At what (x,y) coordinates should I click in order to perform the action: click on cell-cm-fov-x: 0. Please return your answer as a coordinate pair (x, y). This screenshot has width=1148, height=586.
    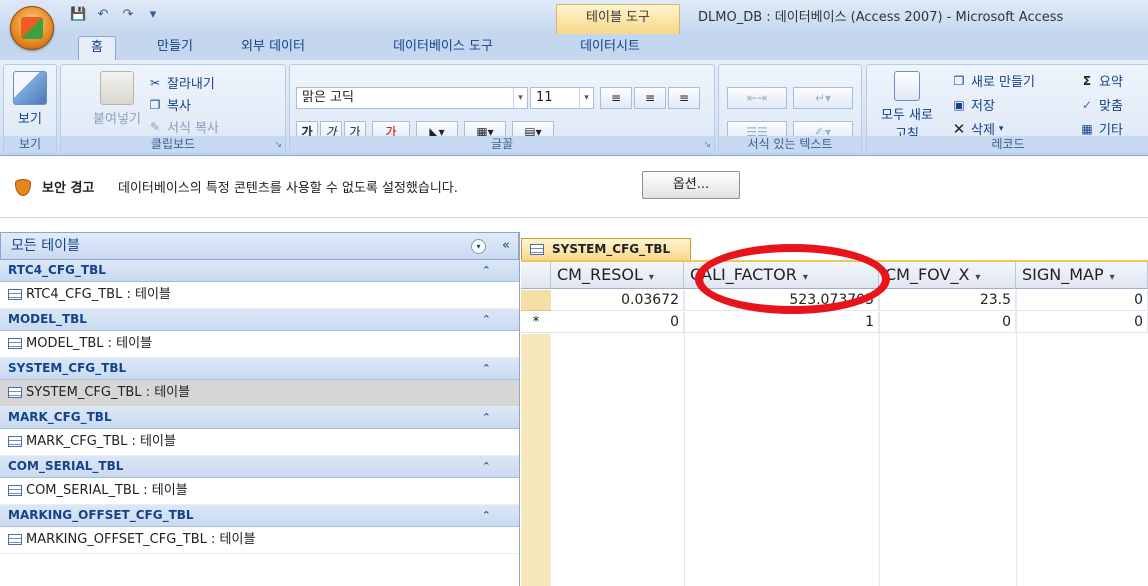
    Looking at the image, I should click on (947, 322).